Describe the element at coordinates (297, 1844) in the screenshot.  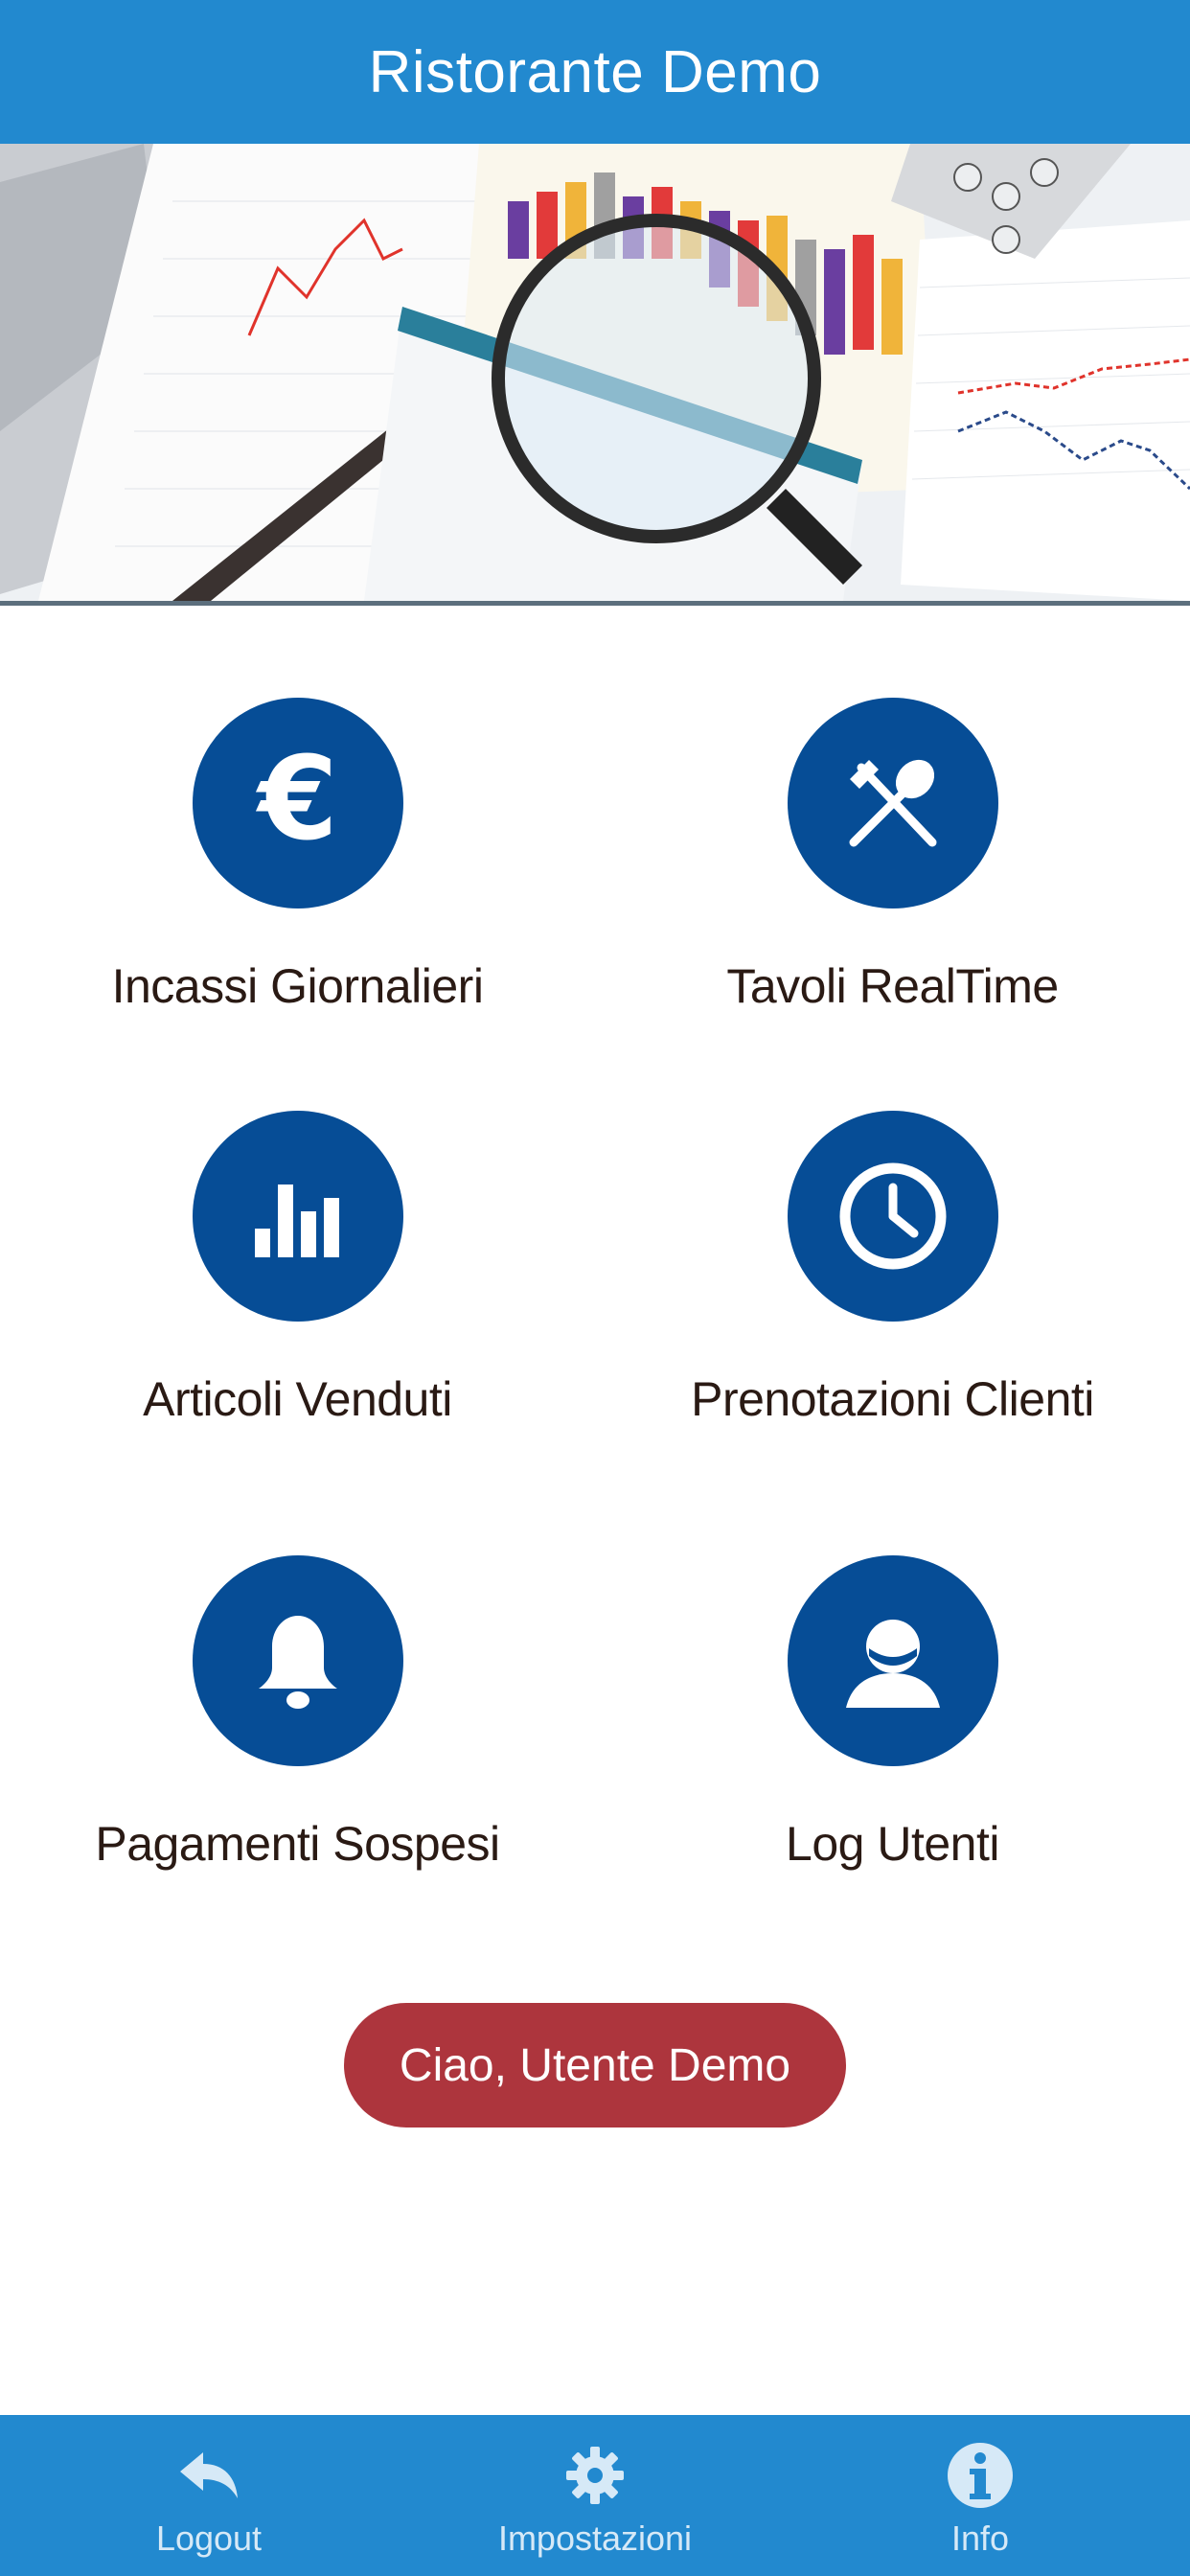
I see `menu-item-label: Pagamenti Sospesi` at that location.